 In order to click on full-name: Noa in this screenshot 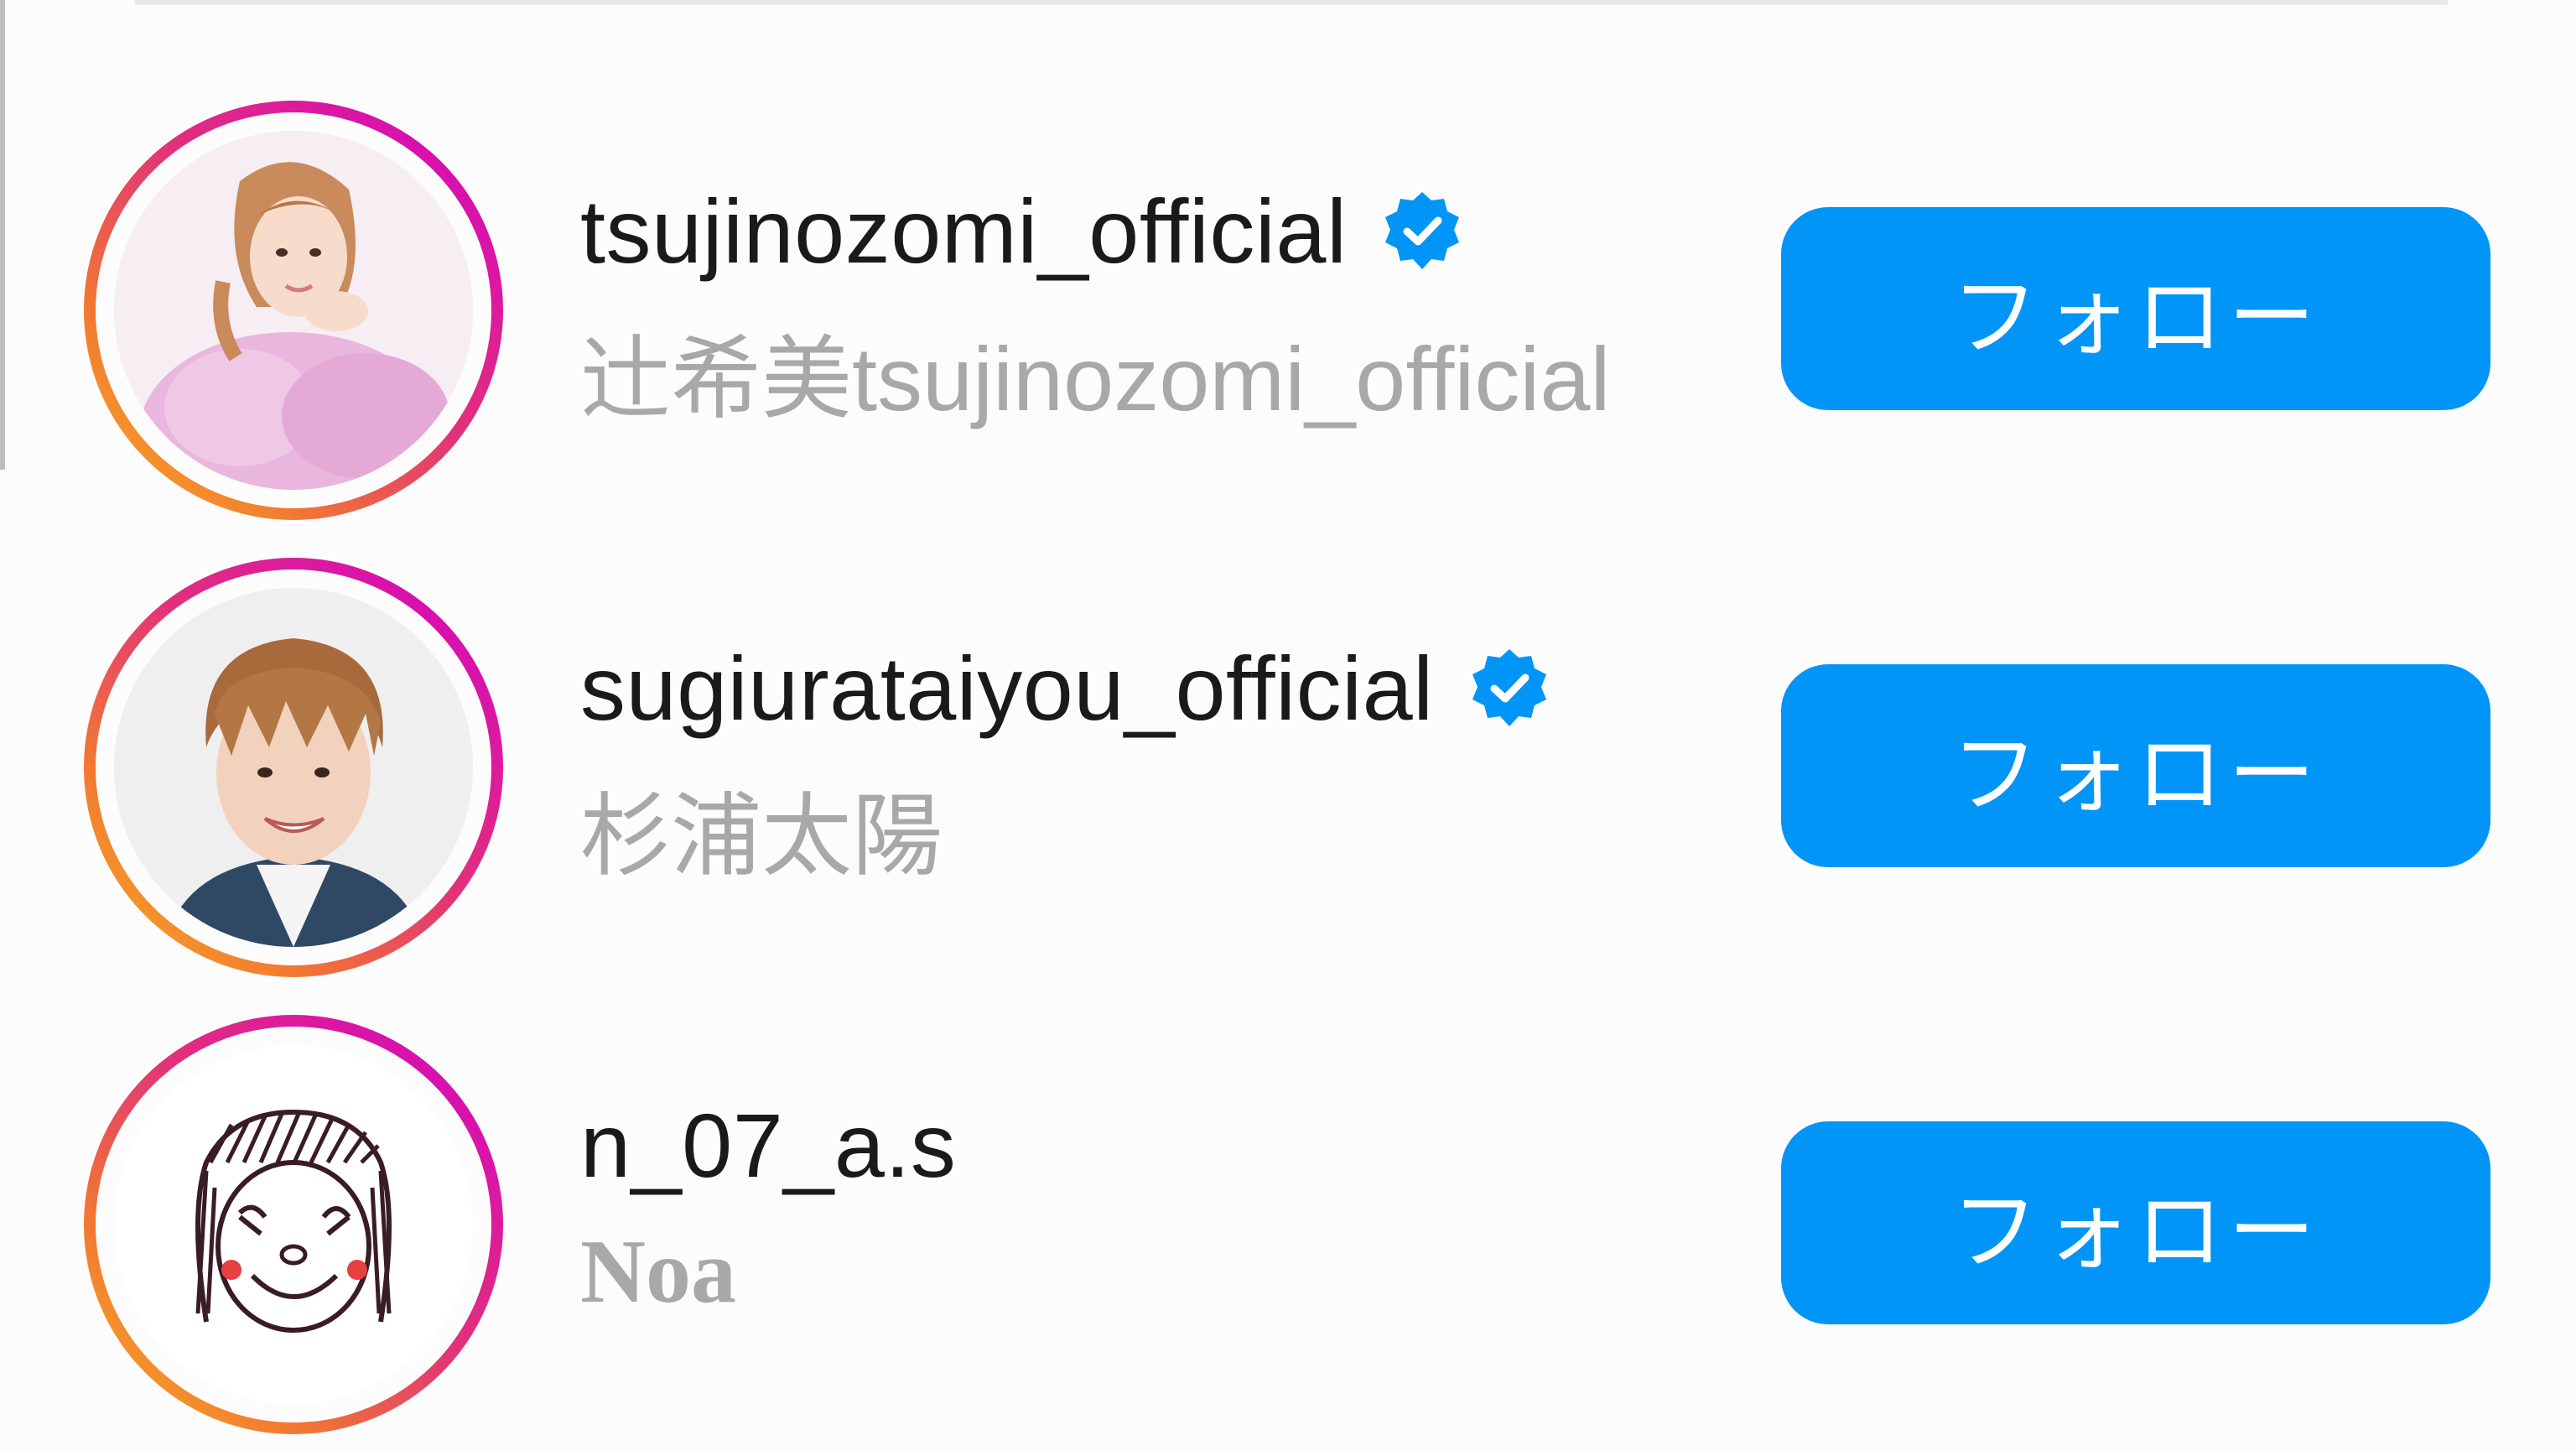, I will do `click(658, 1272)`.